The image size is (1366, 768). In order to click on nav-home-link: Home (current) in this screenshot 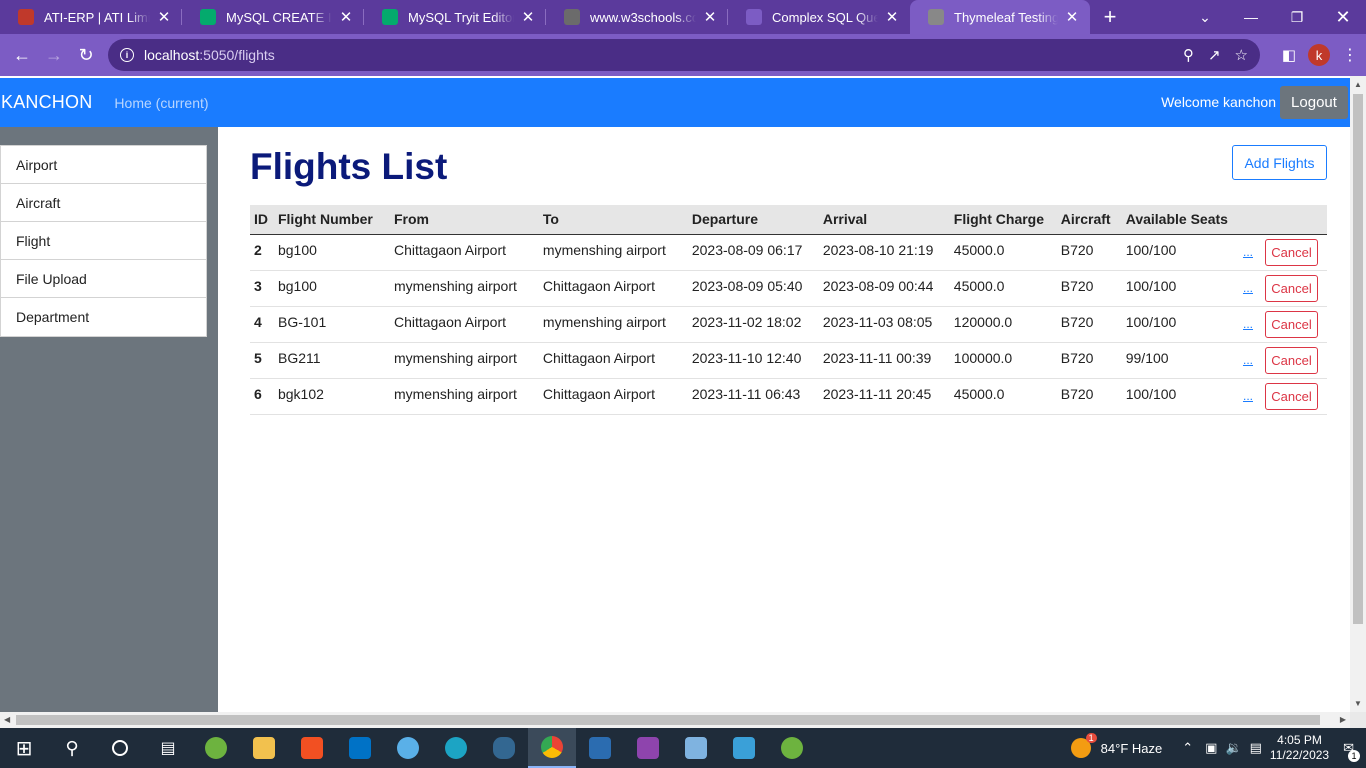, I will do `click(161, 103)`.